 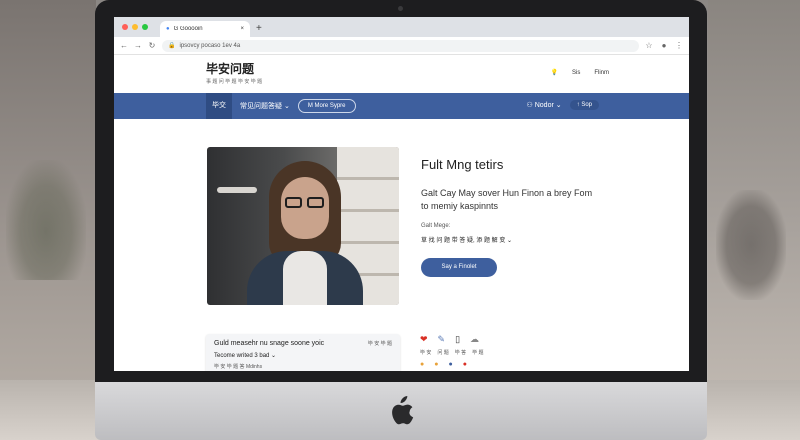 I want to click on card-tag: 毕 安 毕 题, so click(x=379, y=344).